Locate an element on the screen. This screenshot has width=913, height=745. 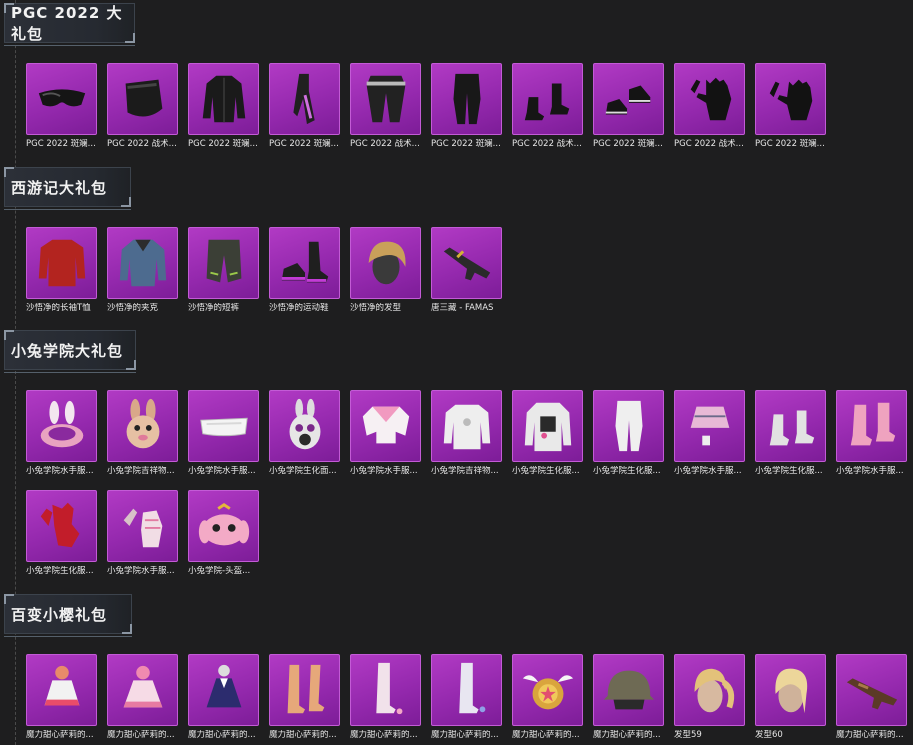
item-card: 唐三藏 - FAMAS is located at coordinates (466, 270).